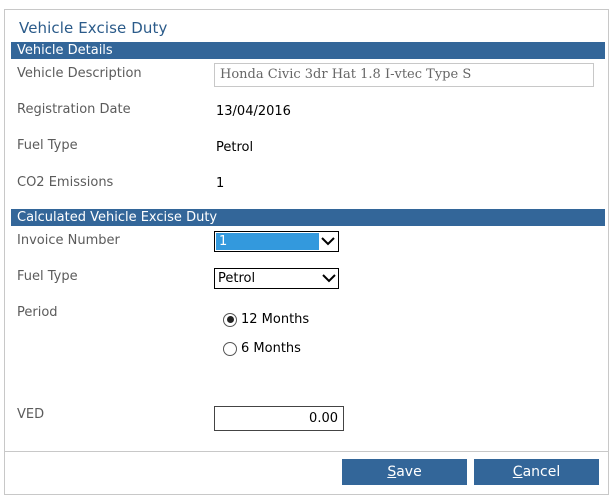  What do you see at coordinates (279, 418) in the screenshot?
I see `ved-amount-field: 0.00` at bounding box center [279, 418].